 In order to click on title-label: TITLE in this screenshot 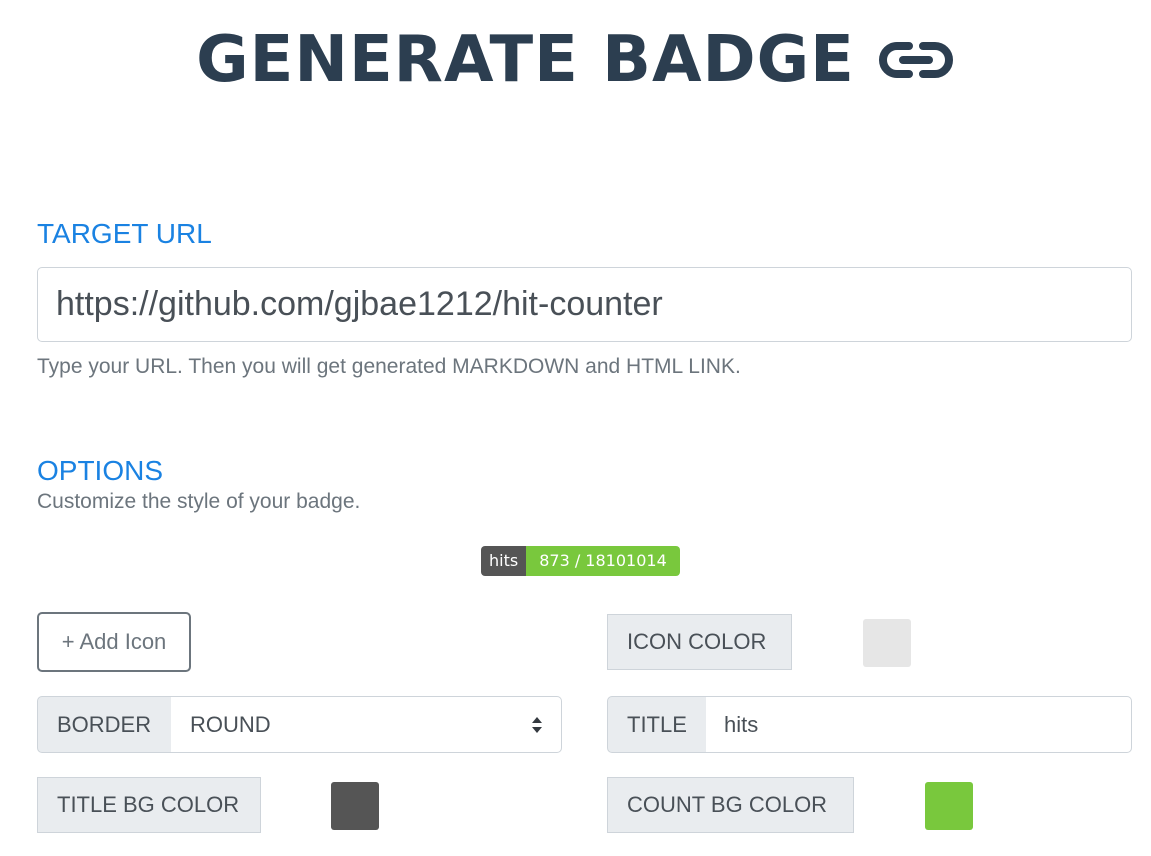, I will do `click(657, 724)`.